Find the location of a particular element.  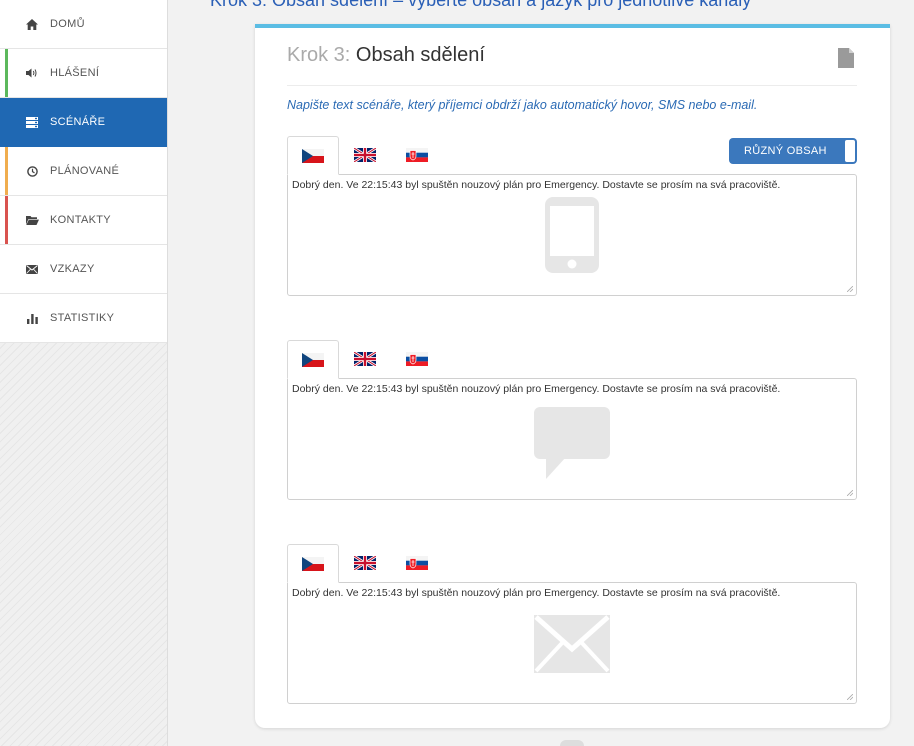

sidebar-item-planovane: PLÁNOVANÉ is located at coordinates (83, 171).